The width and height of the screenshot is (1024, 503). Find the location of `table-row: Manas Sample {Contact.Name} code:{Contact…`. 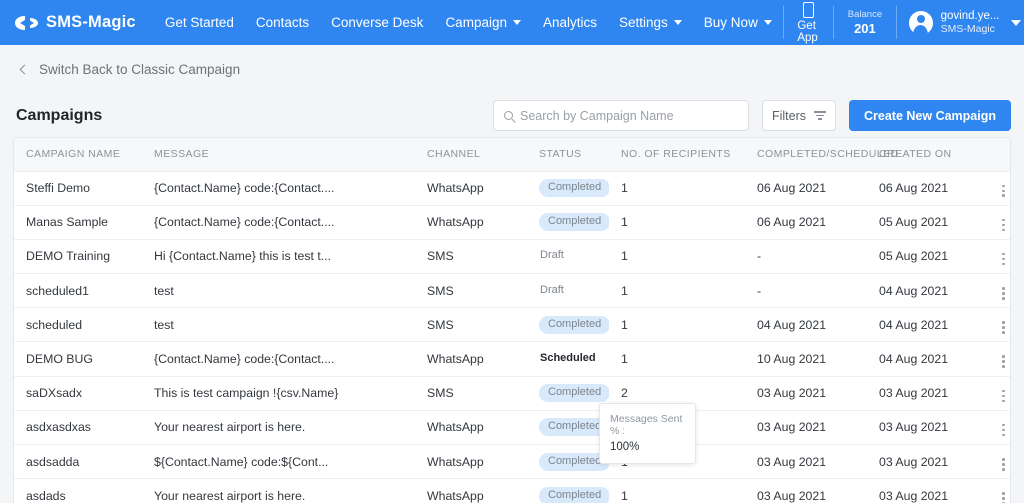

table-row: Manas Sample {Contact.Name} code:{Contact… is located at coordinates (512, 222).